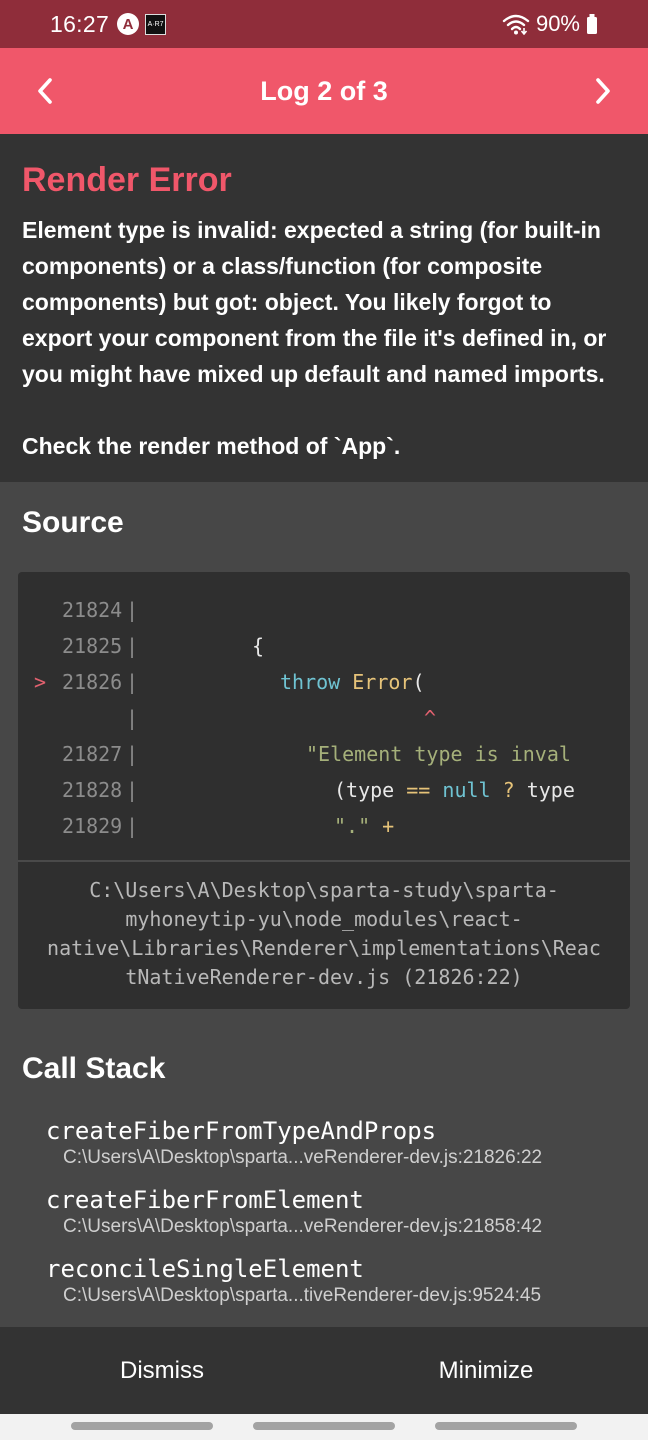 Image resolution: width=648 pixels, height=1440 pixels. Describe the element at coordinates (205, 1269) in the screenshot. I see `frame-function-name: reconcileSingleElement` at that location.